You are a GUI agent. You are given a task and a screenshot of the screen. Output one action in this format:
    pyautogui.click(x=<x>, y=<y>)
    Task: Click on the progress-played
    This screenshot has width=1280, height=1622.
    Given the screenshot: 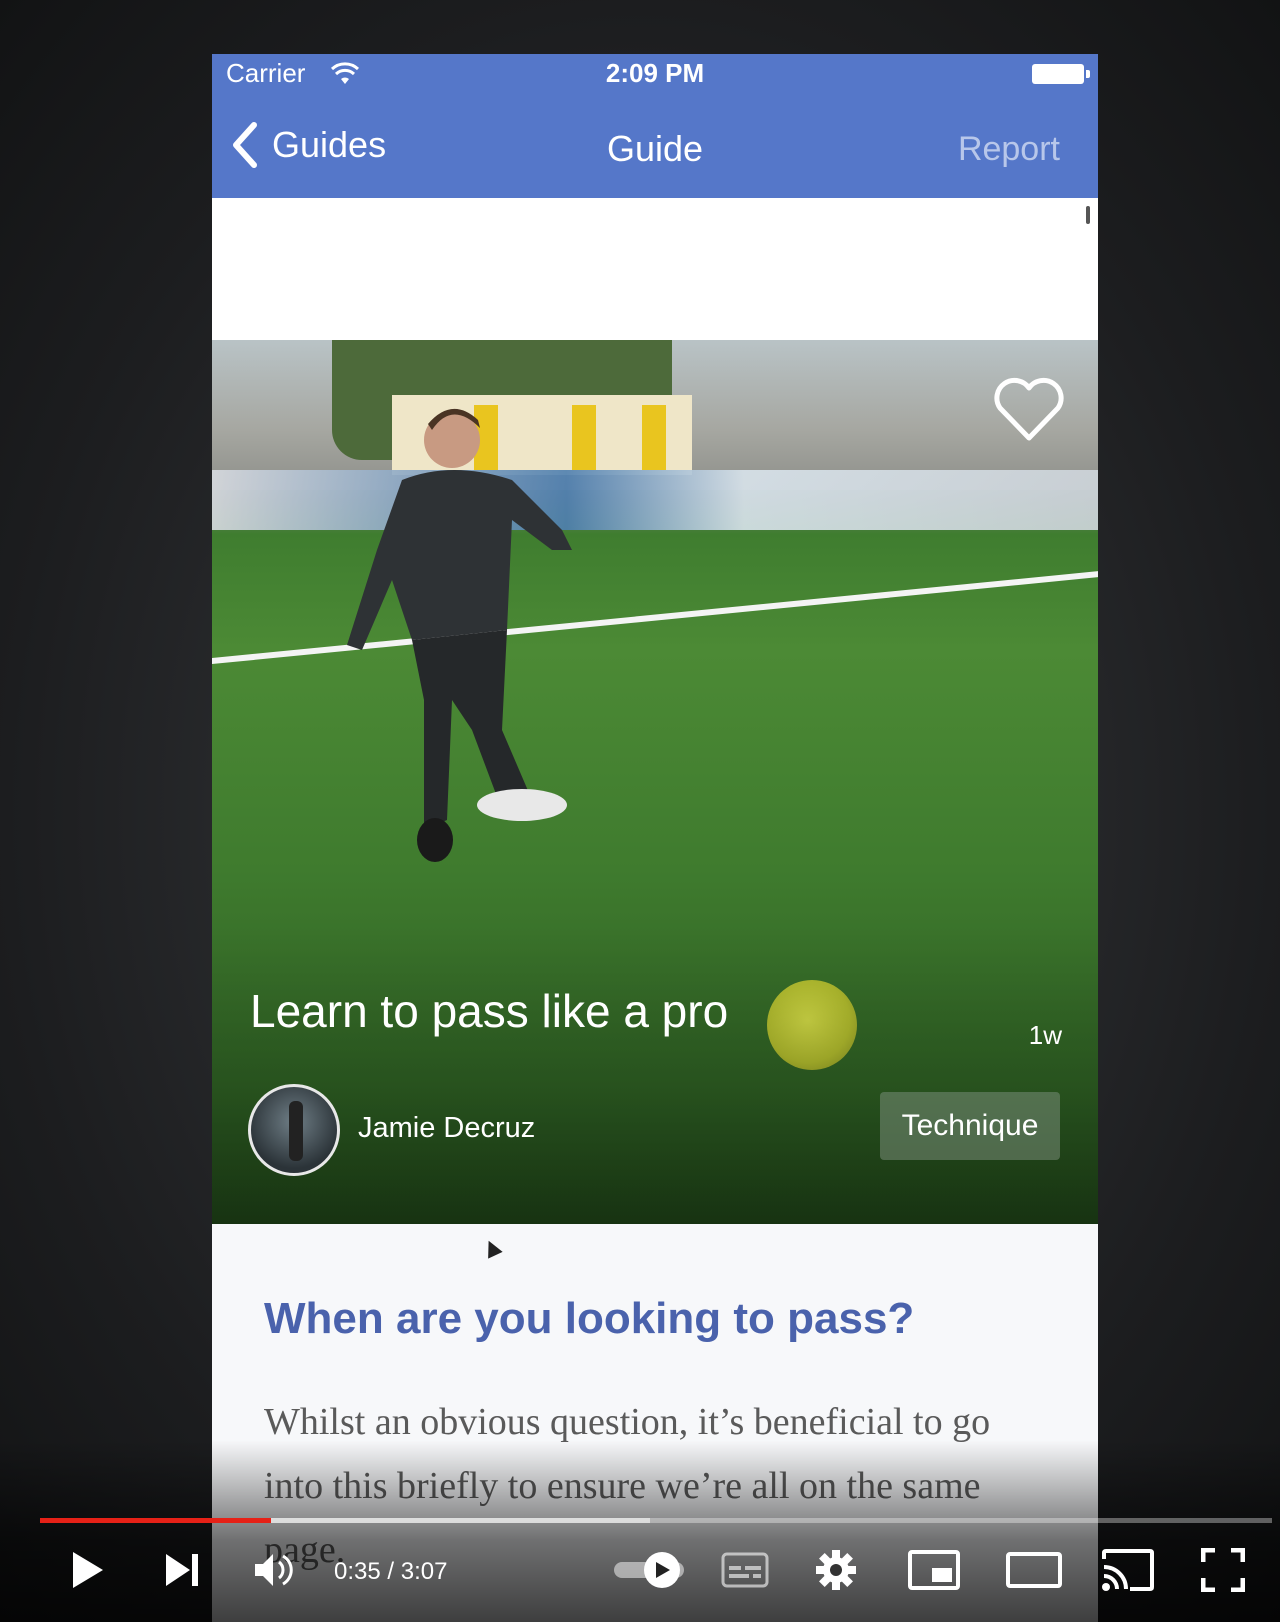 What is the action you would take?
    pyautogui.click(x=155, y=1520)
    